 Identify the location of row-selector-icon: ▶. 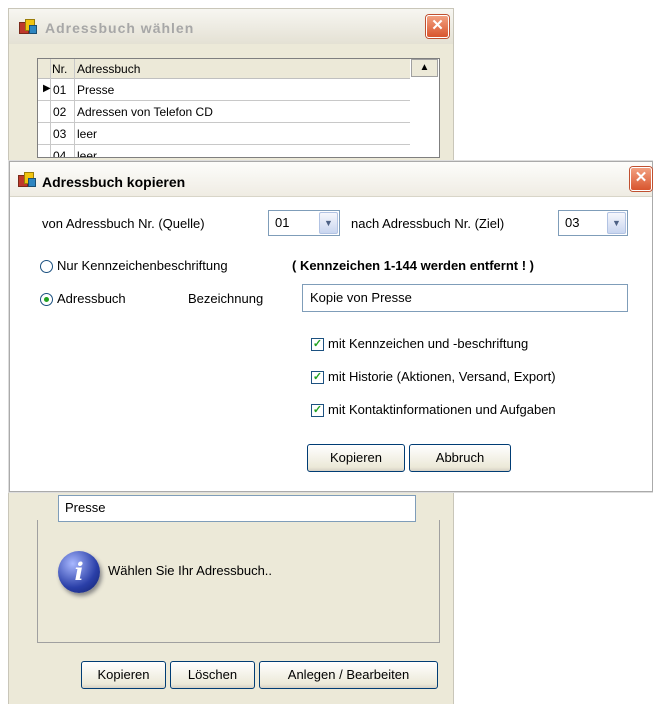
(47, 88).